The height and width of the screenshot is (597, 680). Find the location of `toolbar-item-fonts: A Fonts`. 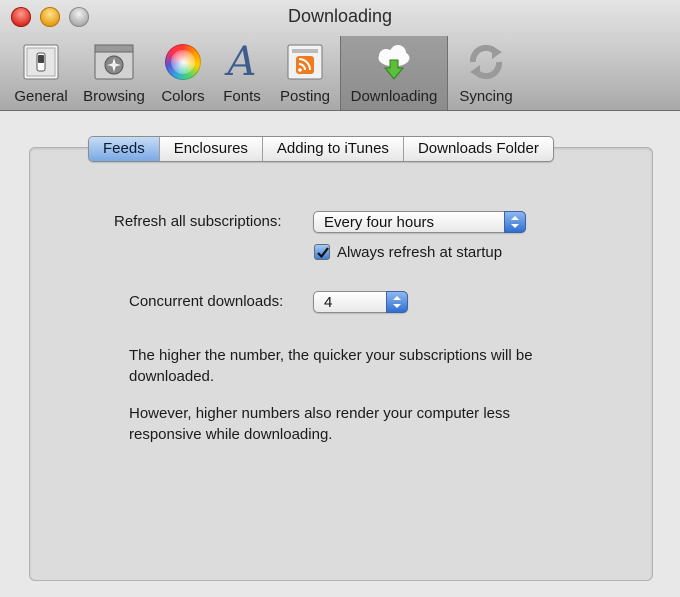

toolbar-item-fonts: A Fonts is located at coordinates (242, 73).